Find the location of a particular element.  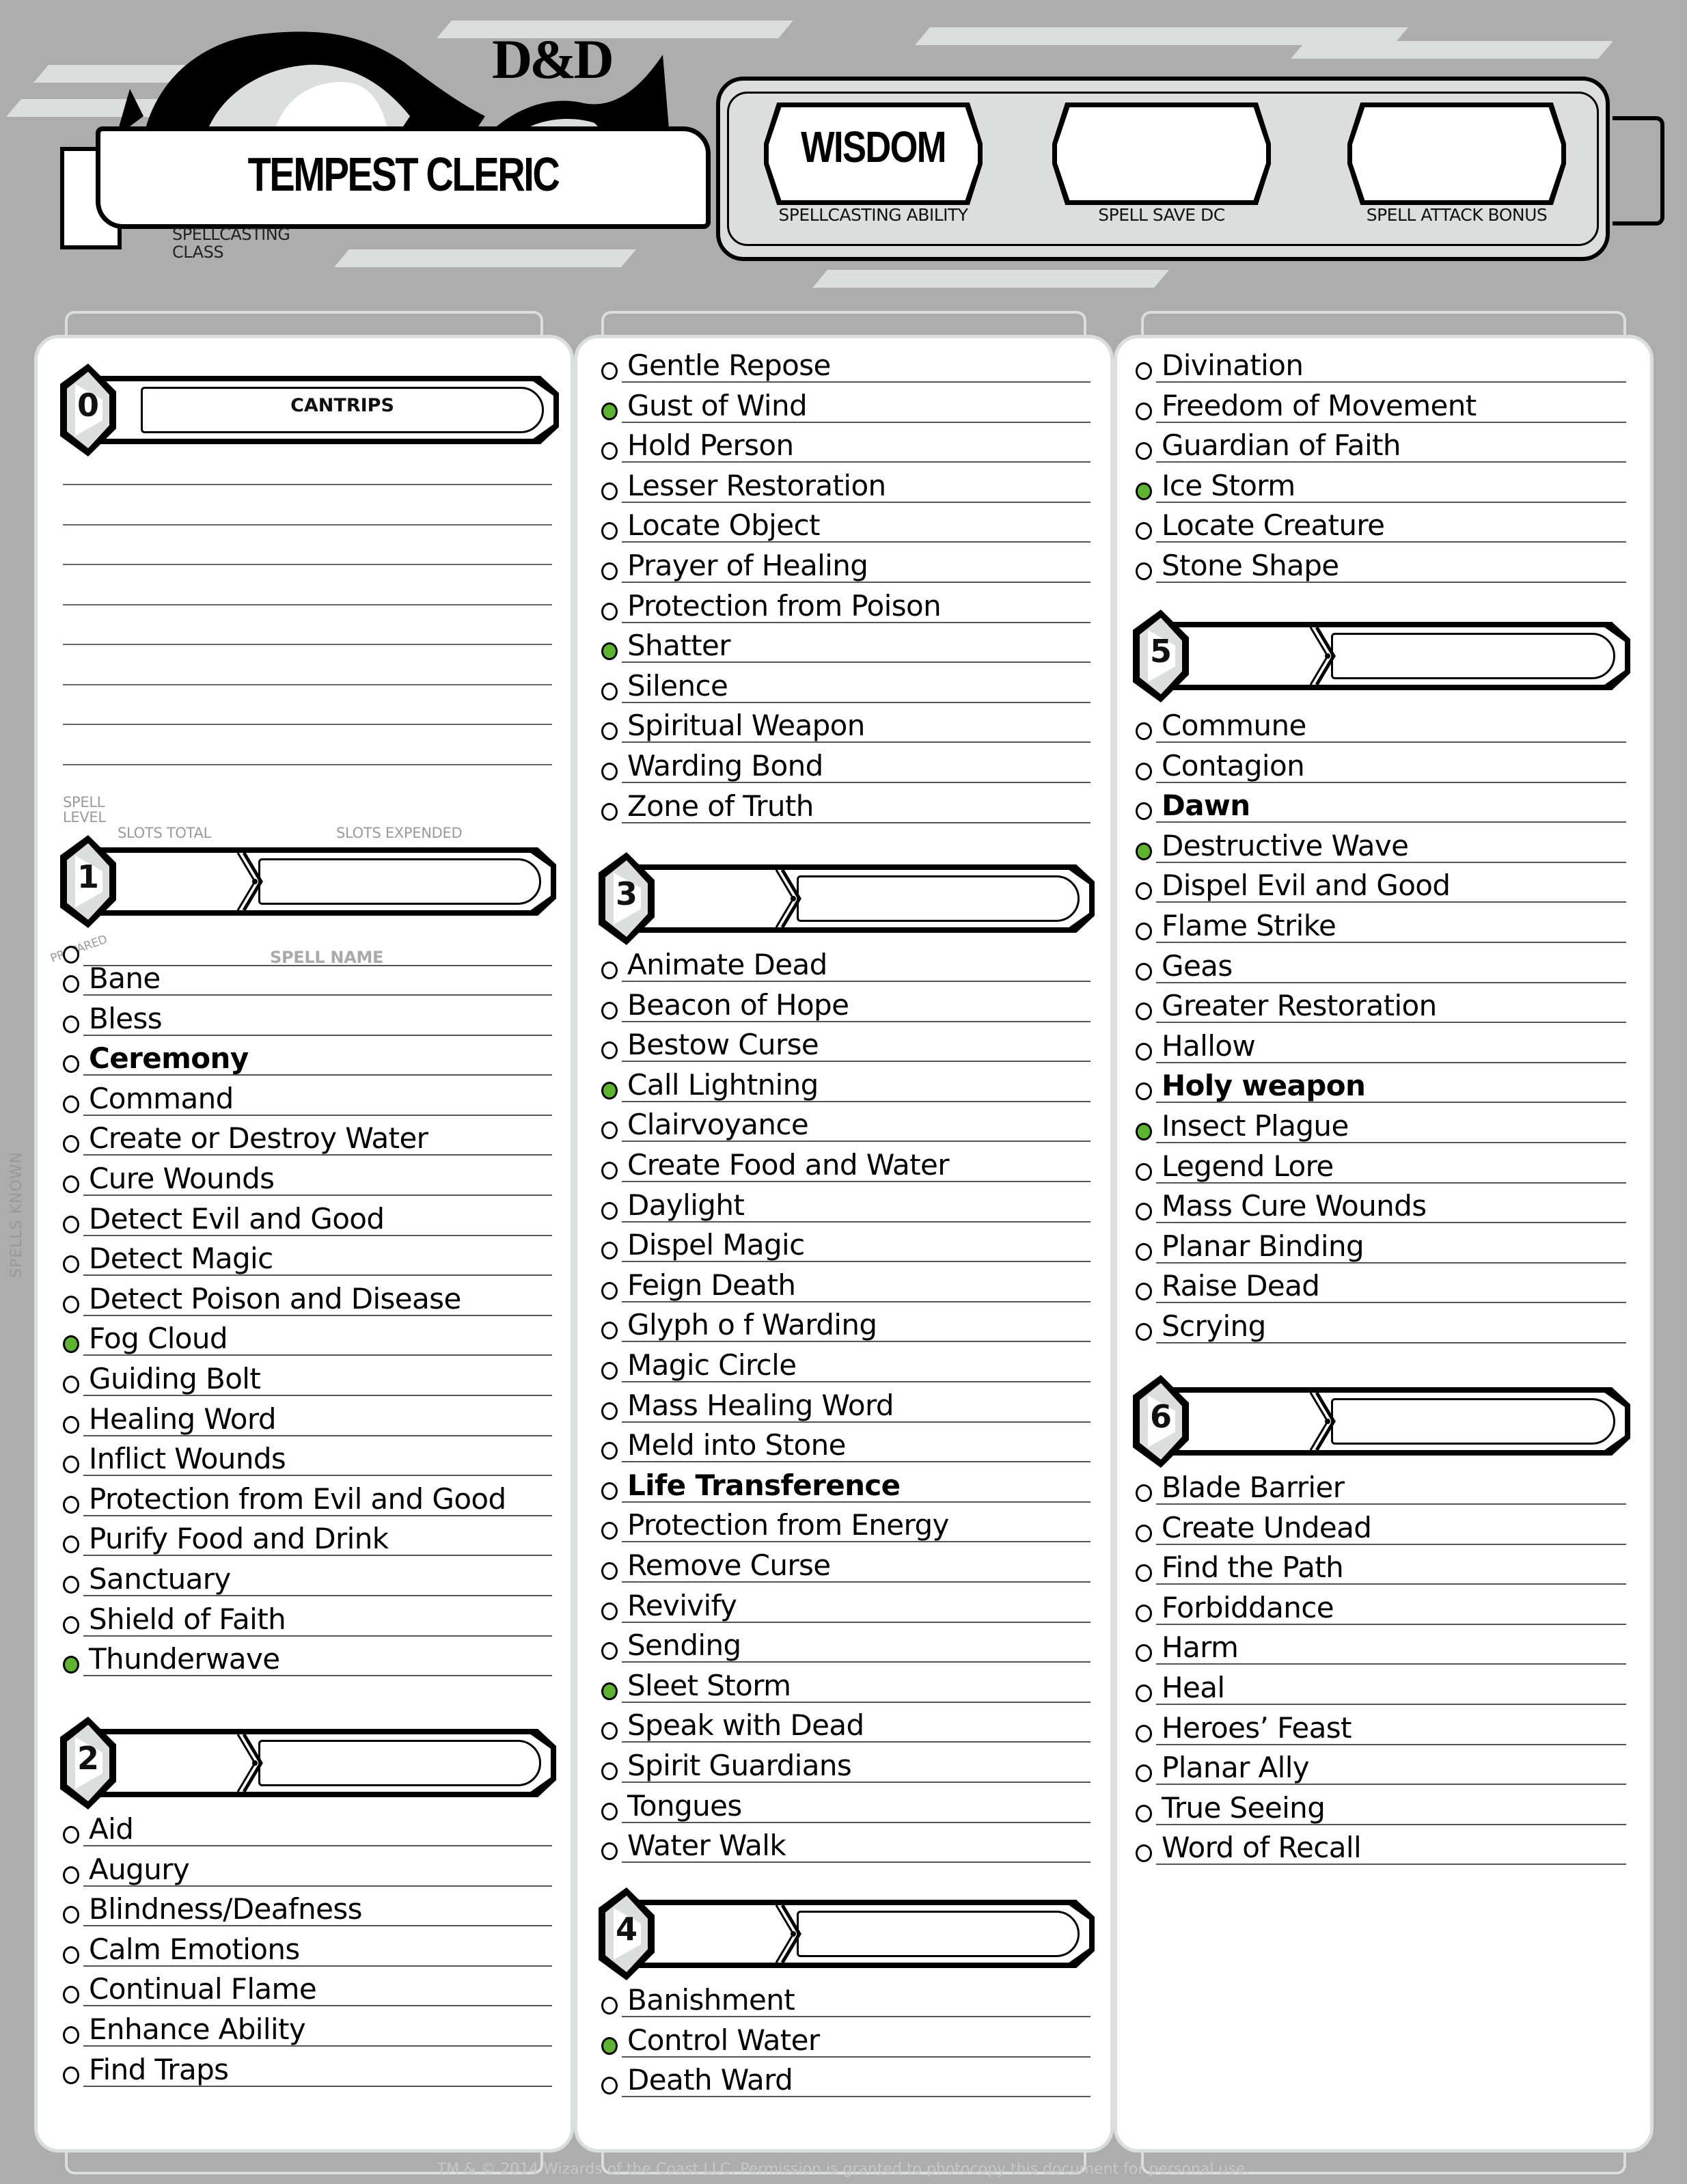

spell-name: Planar Ally is located at coordinates (1236, 1767).